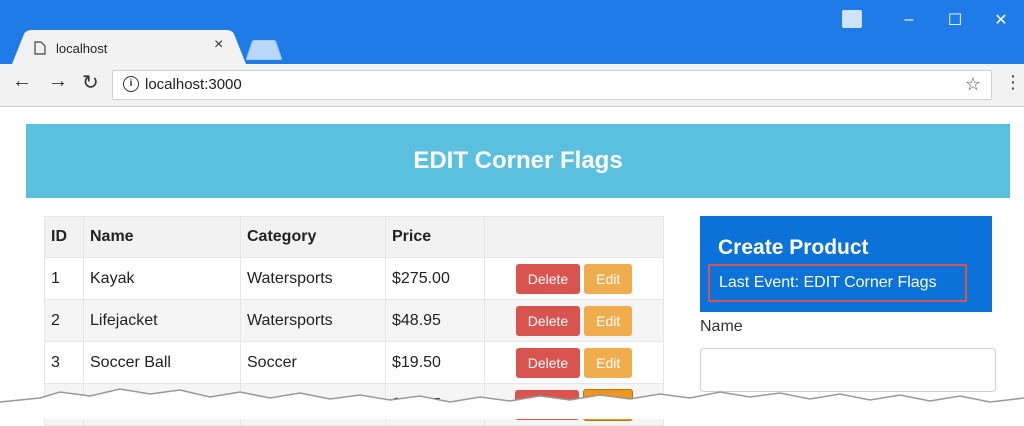 Image resolution: width=1024 pixels, height=426 pixels. I want to click on header-id: ID, so click(64, 237).